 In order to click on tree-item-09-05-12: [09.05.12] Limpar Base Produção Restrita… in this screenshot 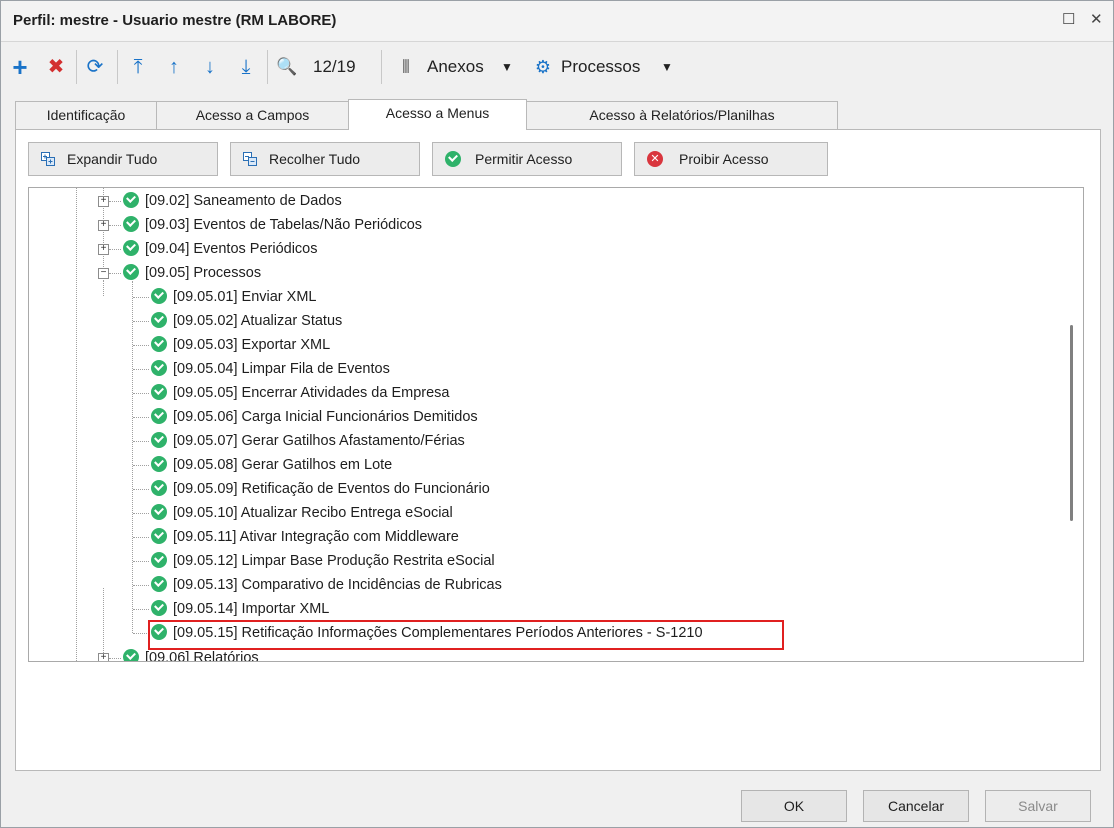, I will do `click(323, 561)`.